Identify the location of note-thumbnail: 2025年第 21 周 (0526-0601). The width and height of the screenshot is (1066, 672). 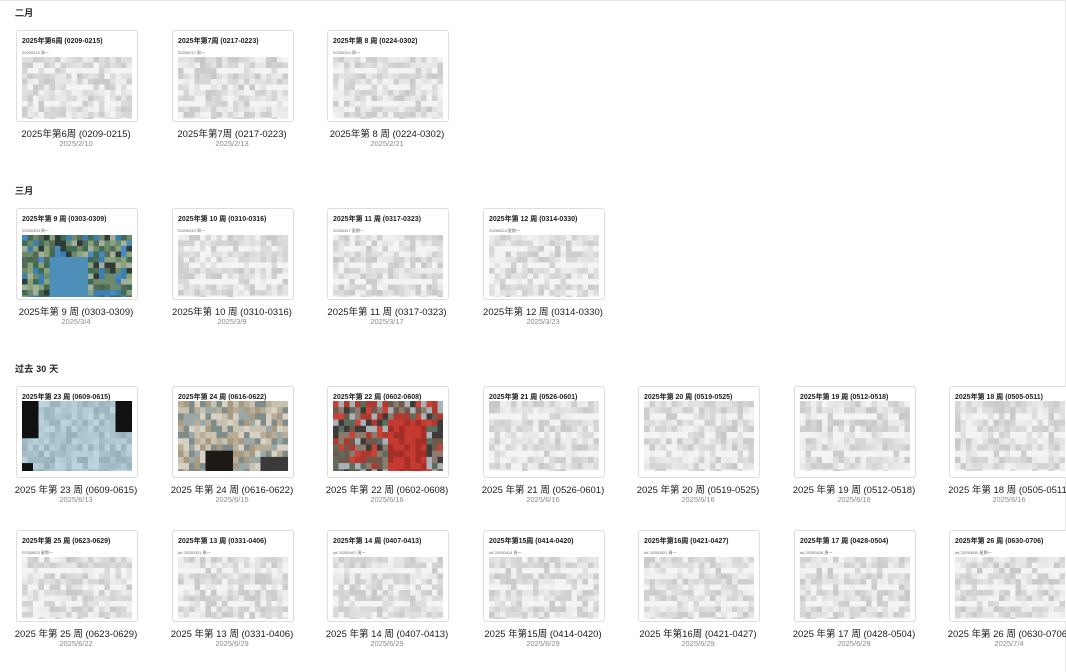
(544, 432).